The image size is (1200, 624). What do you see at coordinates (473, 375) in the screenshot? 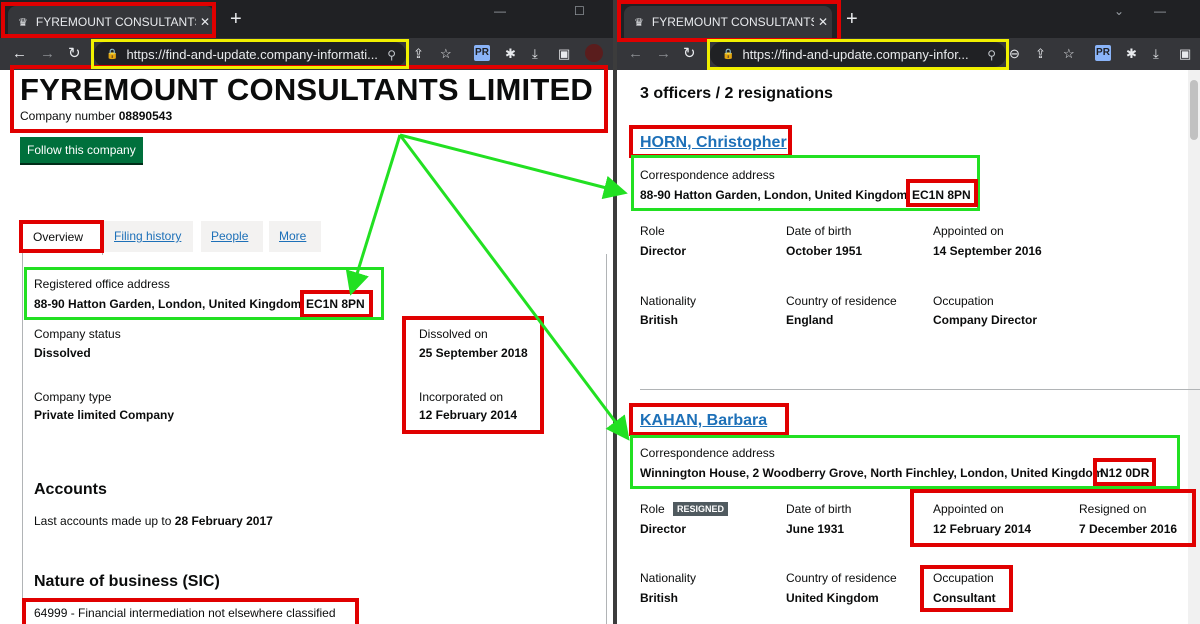
I see `highlight-dates` at bounding box center [473, 375].